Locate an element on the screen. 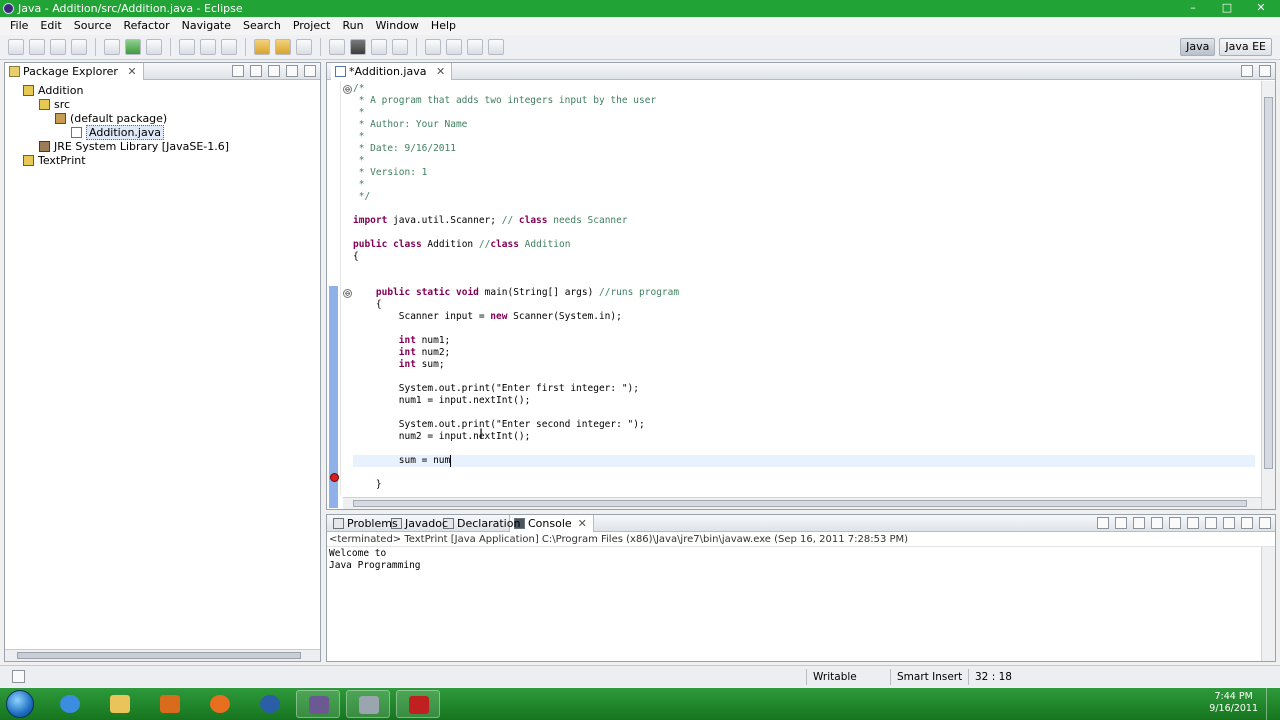 The image size is (1280, 720). code-line: int num2; is located at coordinates (424, 352).